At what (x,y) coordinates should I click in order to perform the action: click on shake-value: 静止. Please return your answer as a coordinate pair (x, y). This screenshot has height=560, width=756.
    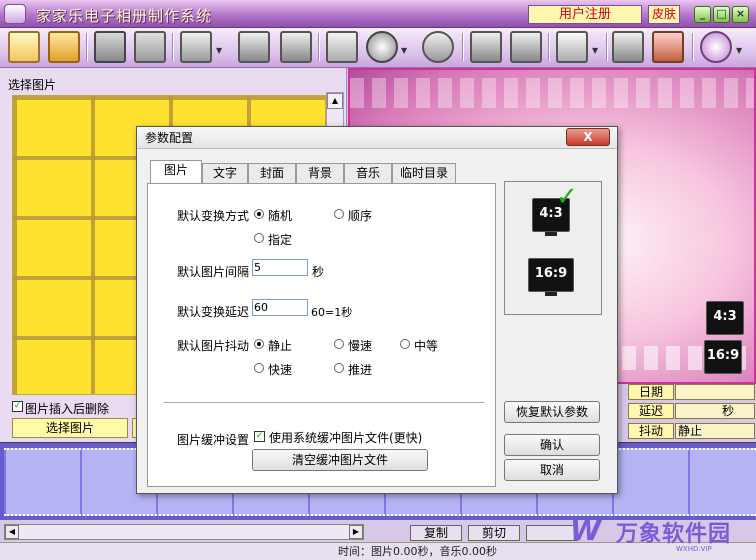
    Looking at the image, I should click on (715, 431).